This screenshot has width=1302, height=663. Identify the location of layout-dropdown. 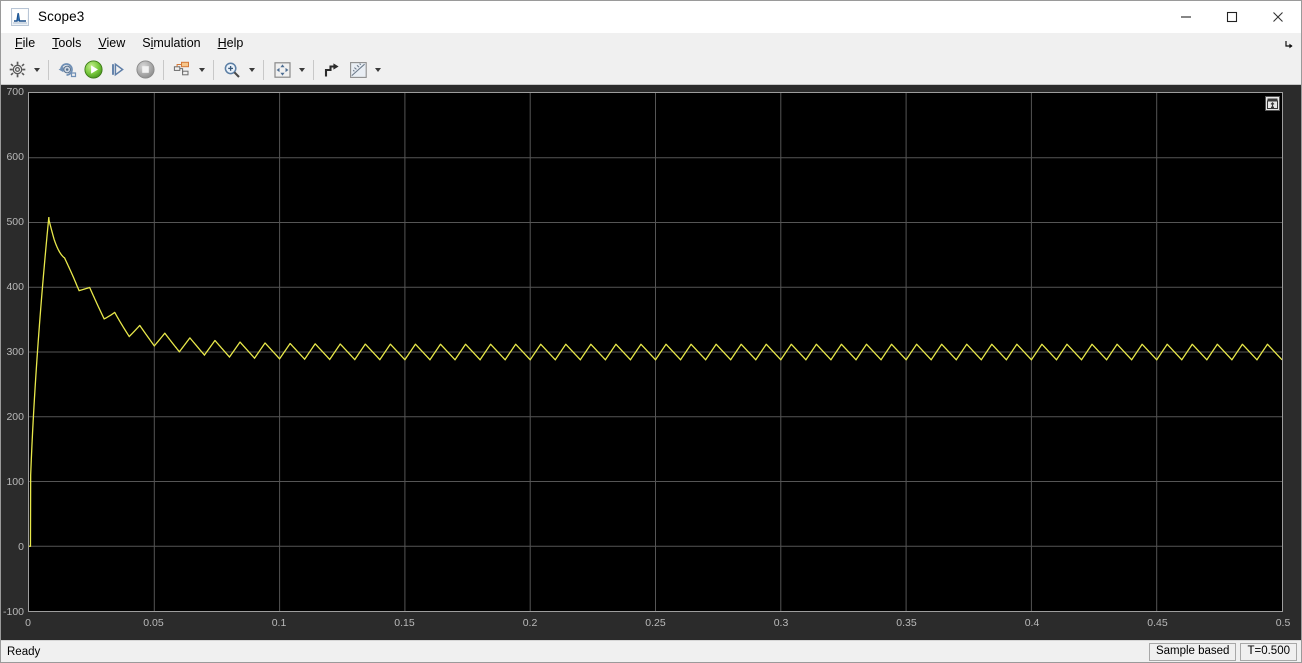
(201, 70).